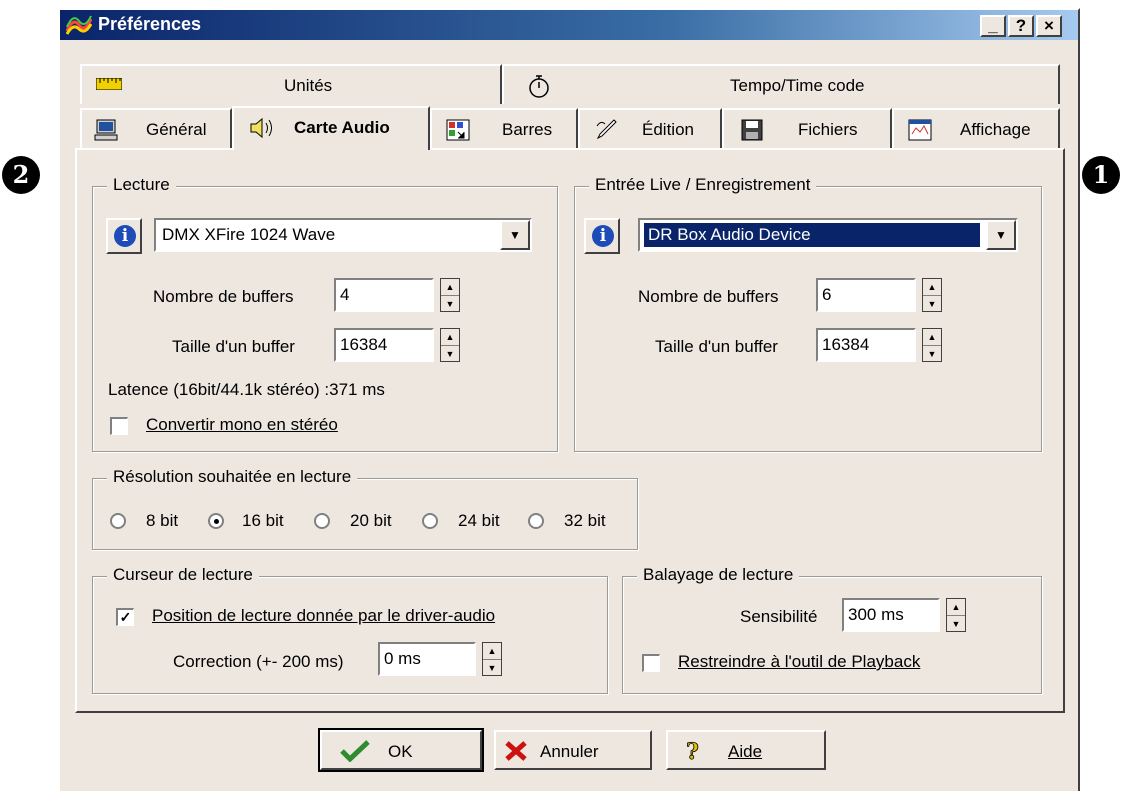 This screenshot has width=1122, height=791. I want to click on input-value: 0 ms, so click(402, 658).